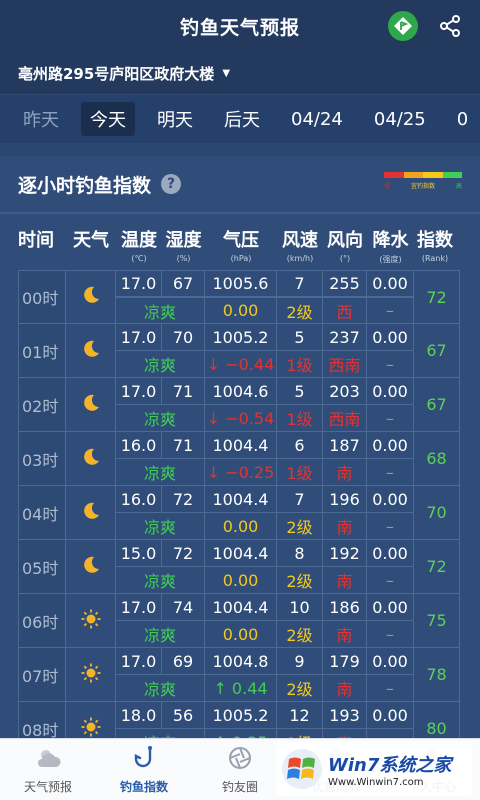 Image resolution: width=480 pixels, height=800 pixels. Describe the element at coordinates (376, 782) in the screenshot. I see `watermark-url: Www.Winwin7.com` at that location.